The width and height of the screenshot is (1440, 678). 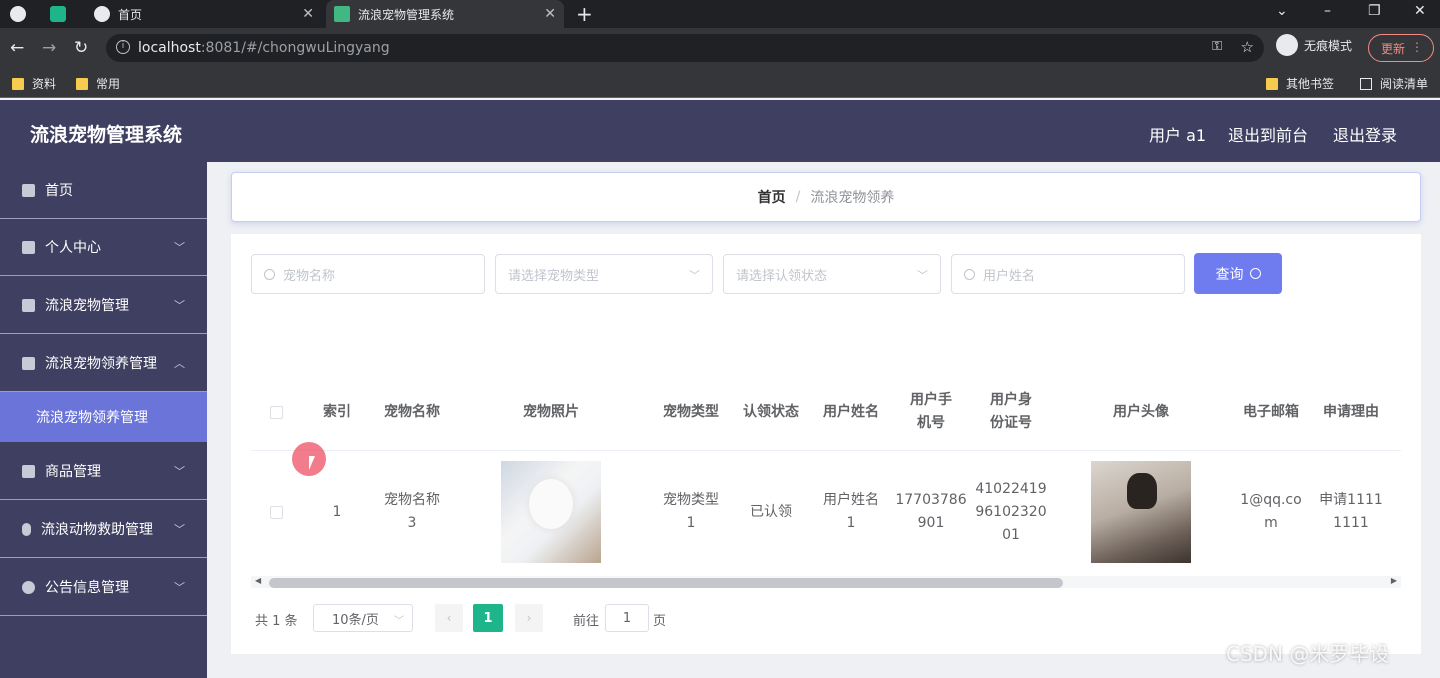 I want to click on bookmark-folder-1: 资料, so click(x=34, y=83).